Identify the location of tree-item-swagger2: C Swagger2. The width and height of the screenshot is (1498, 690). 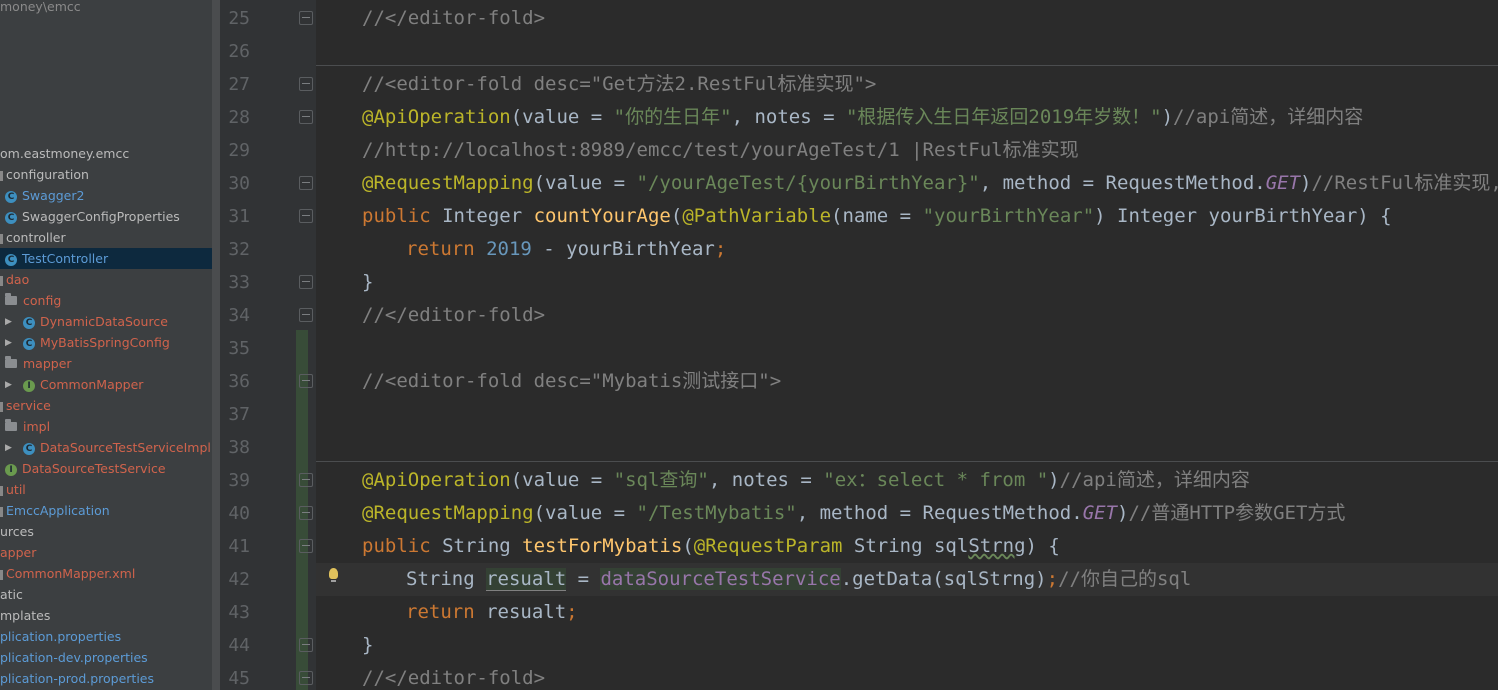
(42, 195).